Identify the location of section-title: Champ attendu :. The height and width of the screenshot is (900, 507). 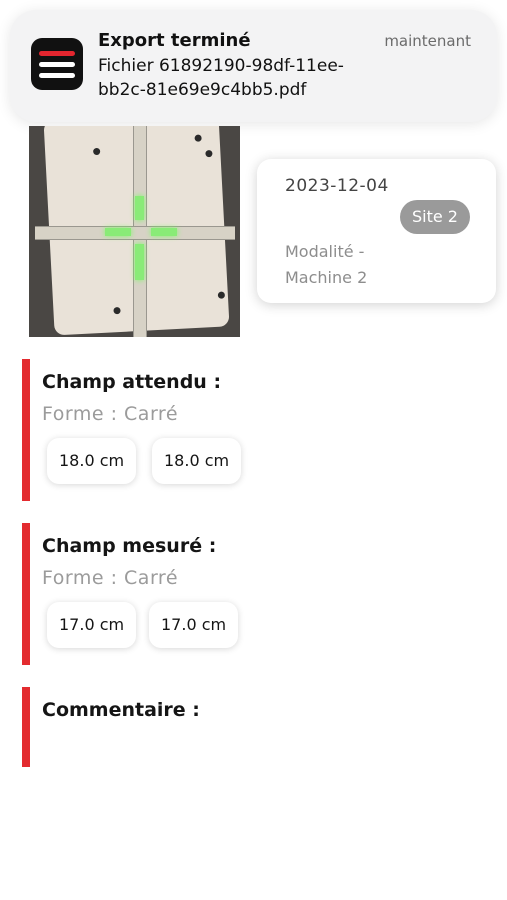
(132, 382).